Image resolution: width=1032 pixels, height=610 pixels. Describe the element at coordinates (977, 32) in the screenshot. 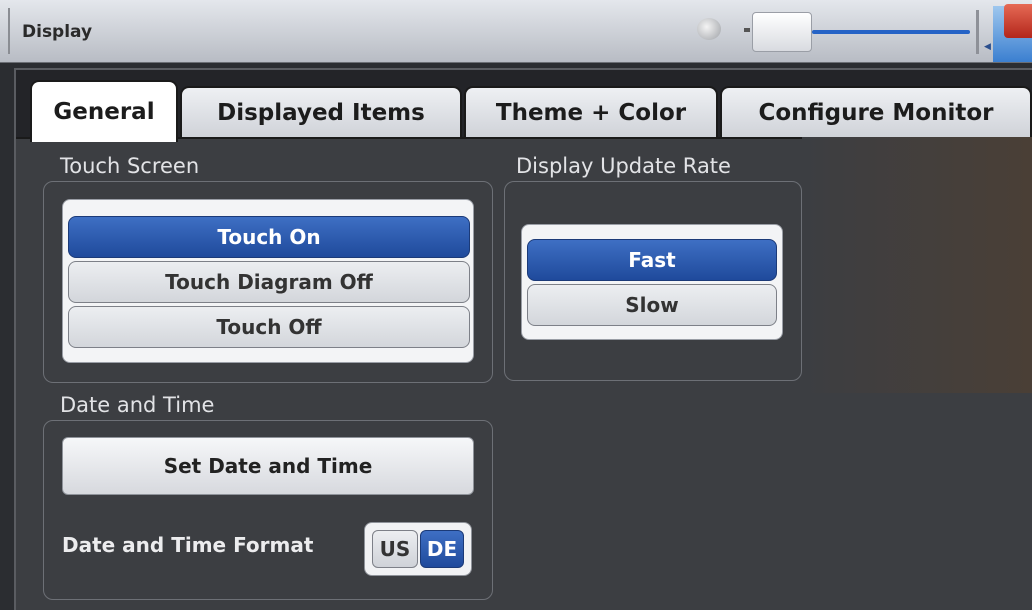

I see `divider` at that location.